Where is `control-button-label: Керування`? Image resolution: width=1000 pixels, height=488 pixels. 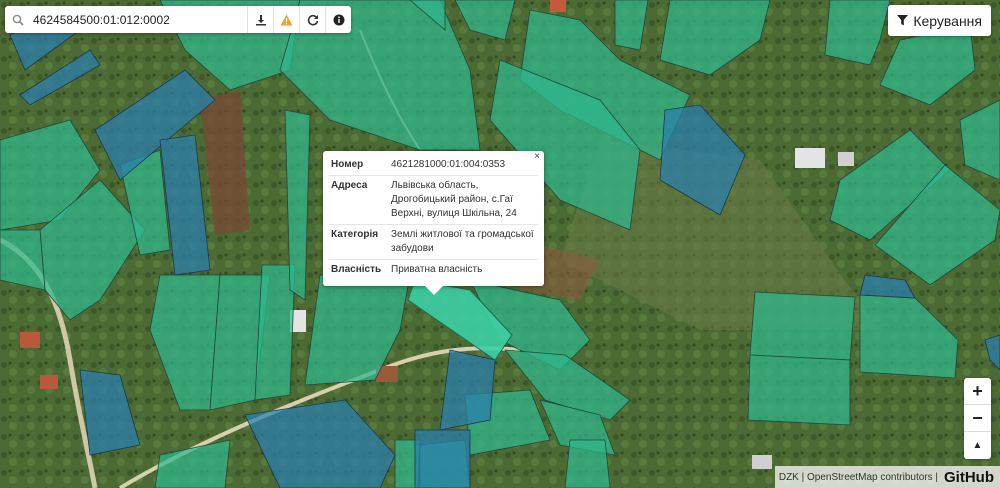
control-button-label: Керування is located at coordinates (947, 20).